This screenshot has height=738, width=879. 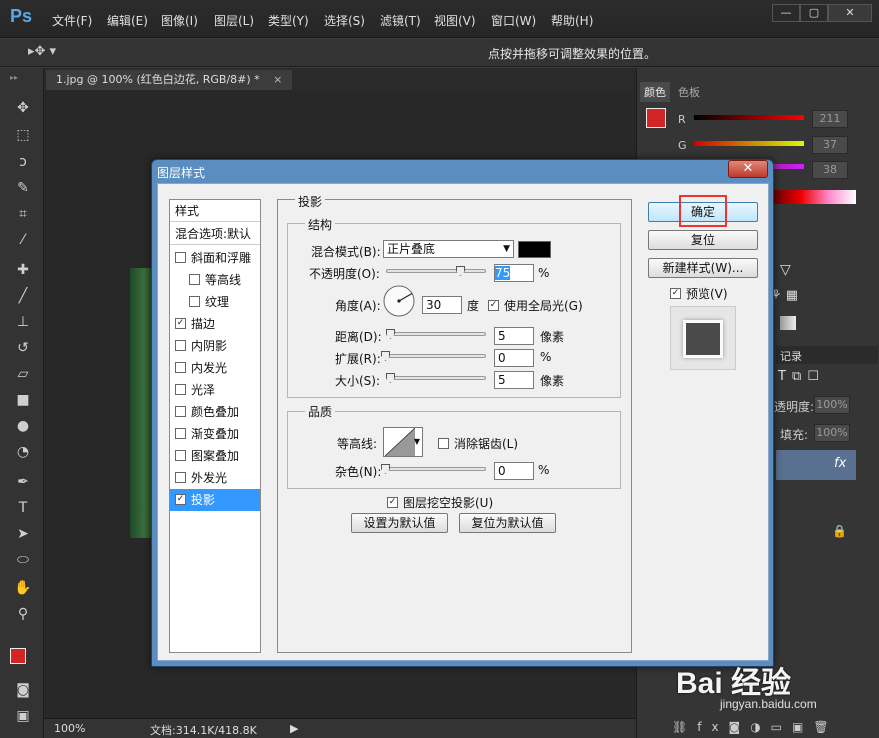 What do you see at coordinates (215, 280) in the screenshot?
I see `style-item-contour: 等高线` at bounding box center [215, 280].